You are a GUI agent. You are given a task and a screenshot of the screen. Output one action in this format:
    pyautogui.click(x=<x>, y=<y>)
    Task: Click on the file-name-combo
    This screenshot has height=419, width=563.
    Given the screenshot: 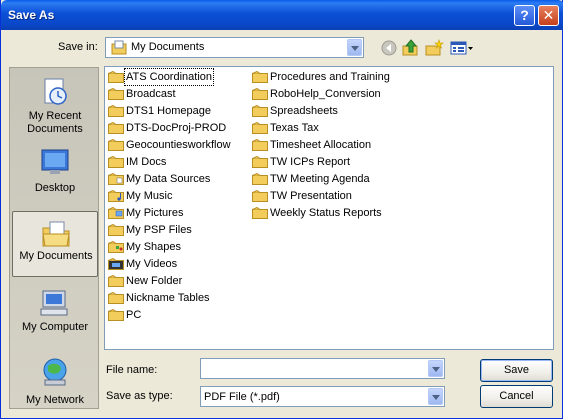 What is the action you would take?
    pyautogui.click(x=322, y=368)
    